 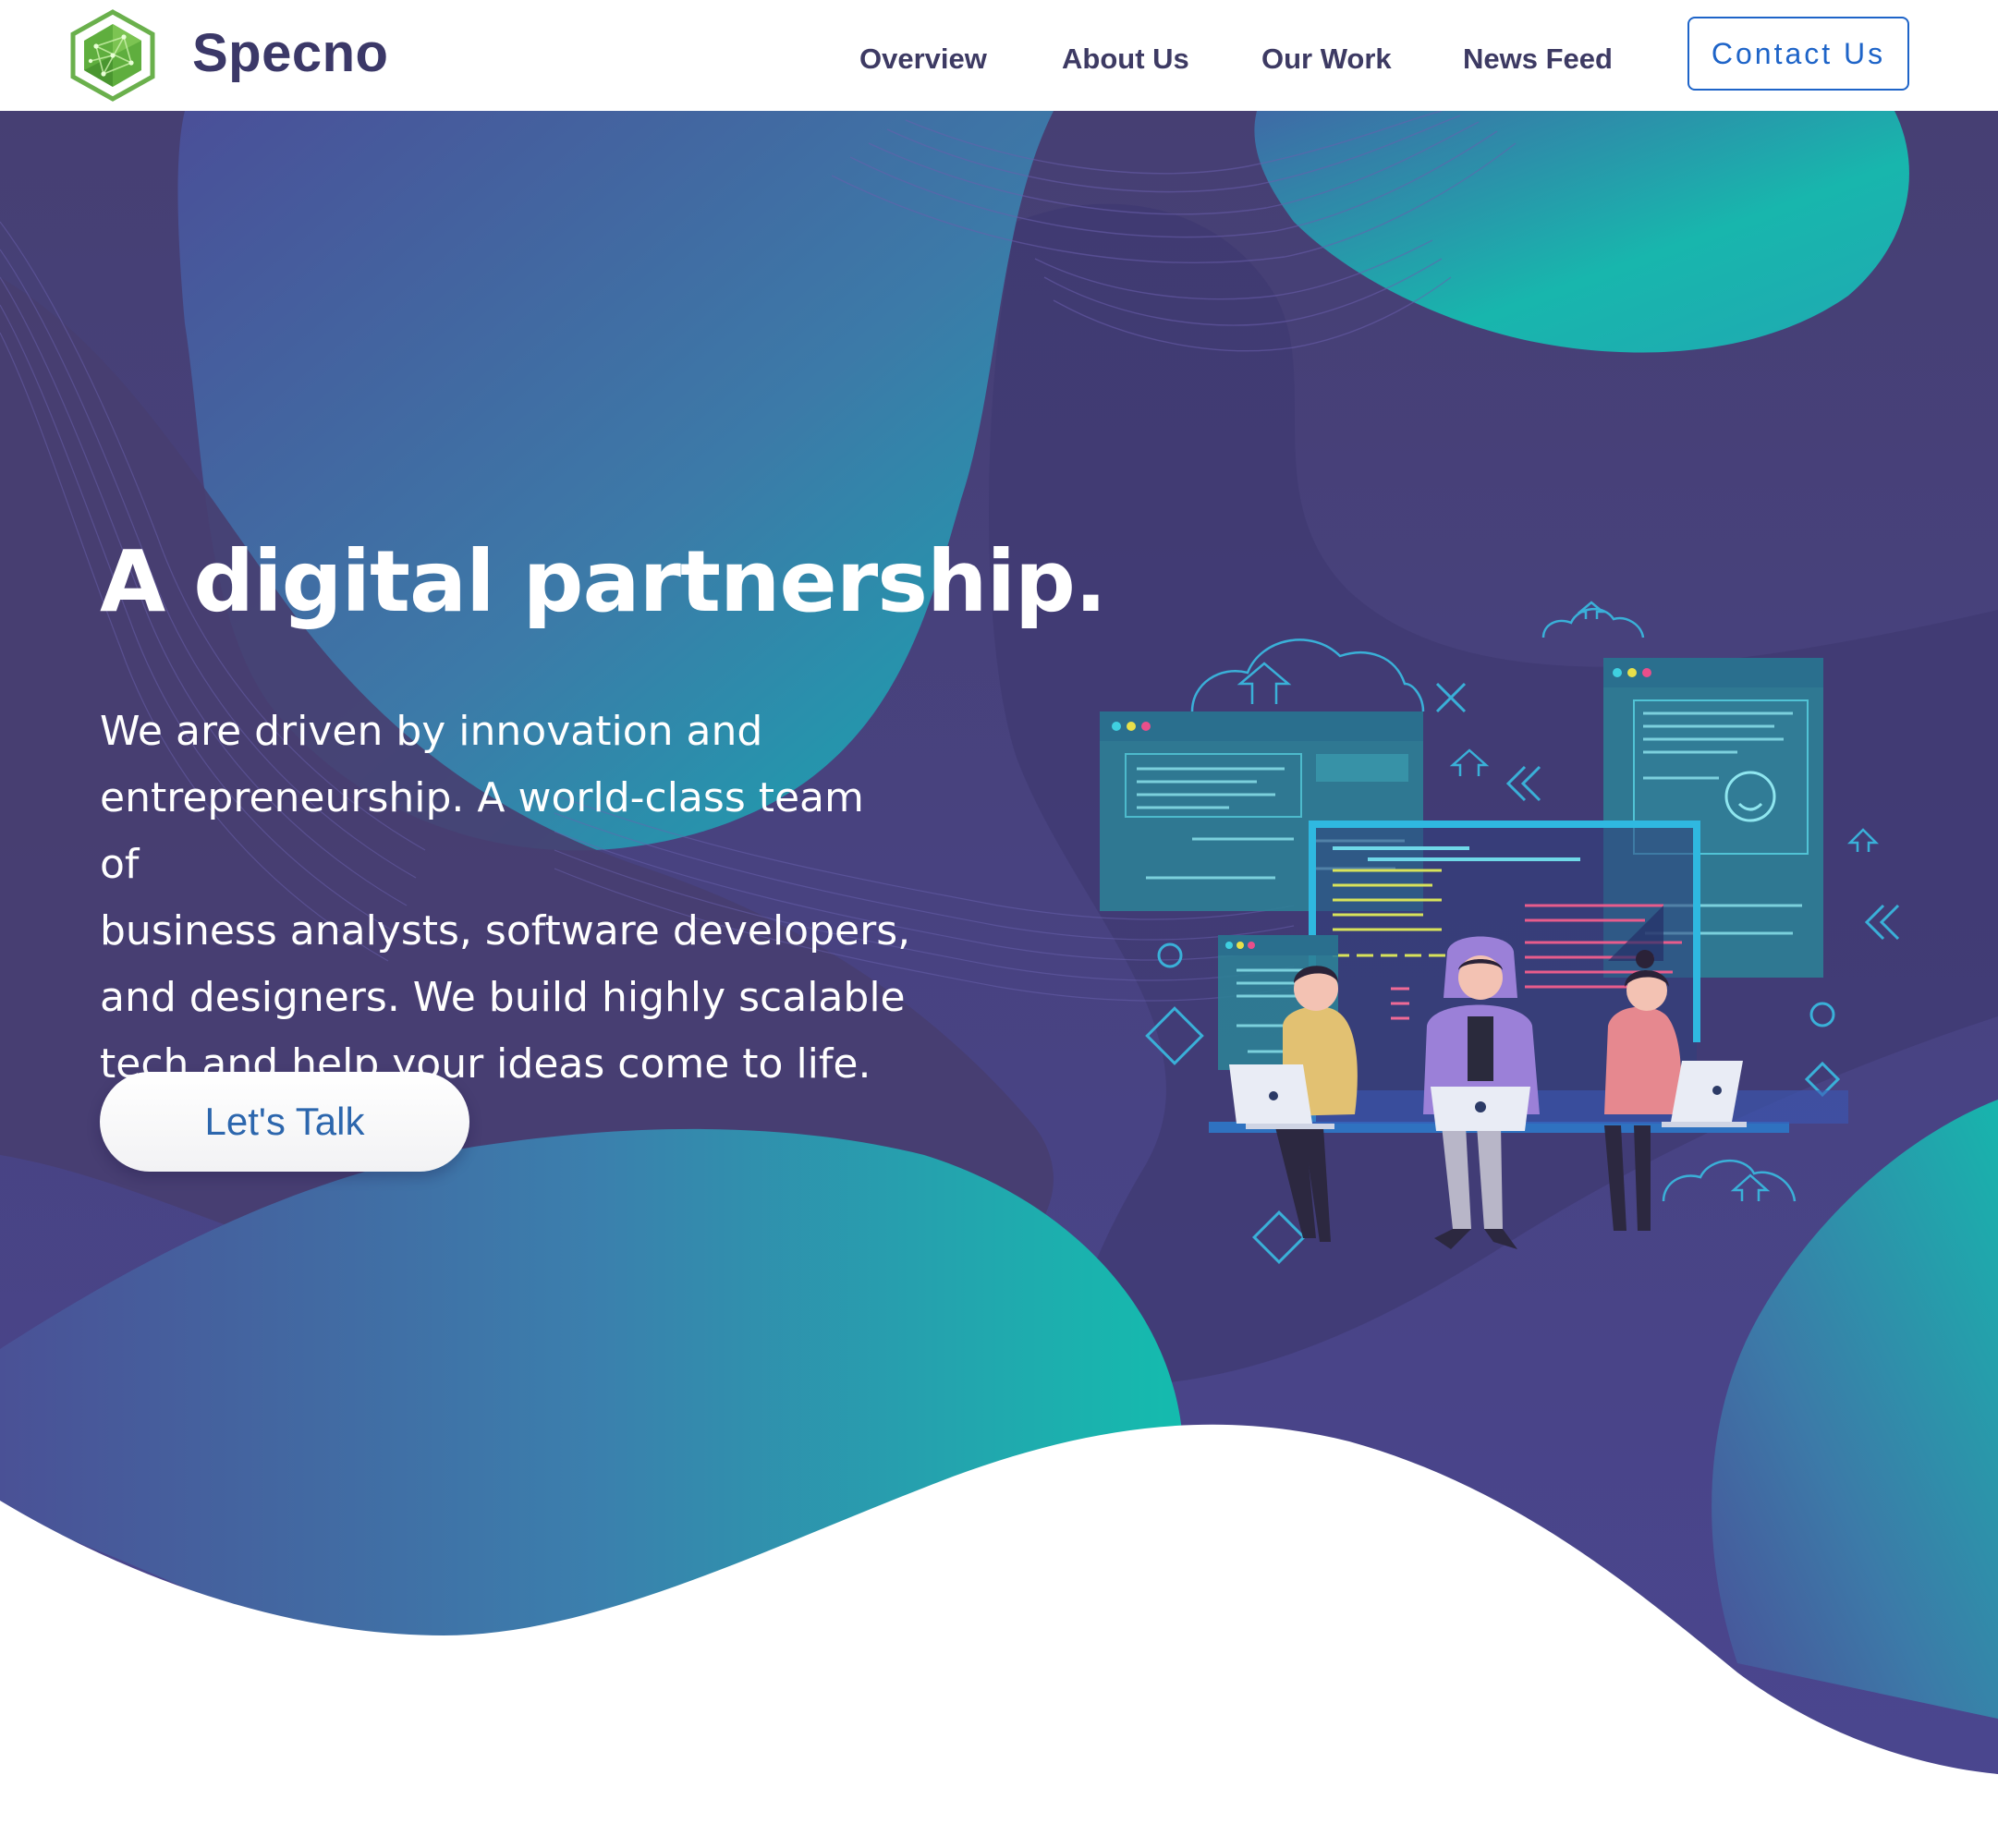 I want to click on hero-description-line: and designers. We build highly scalable, so click(x=503, y=997).